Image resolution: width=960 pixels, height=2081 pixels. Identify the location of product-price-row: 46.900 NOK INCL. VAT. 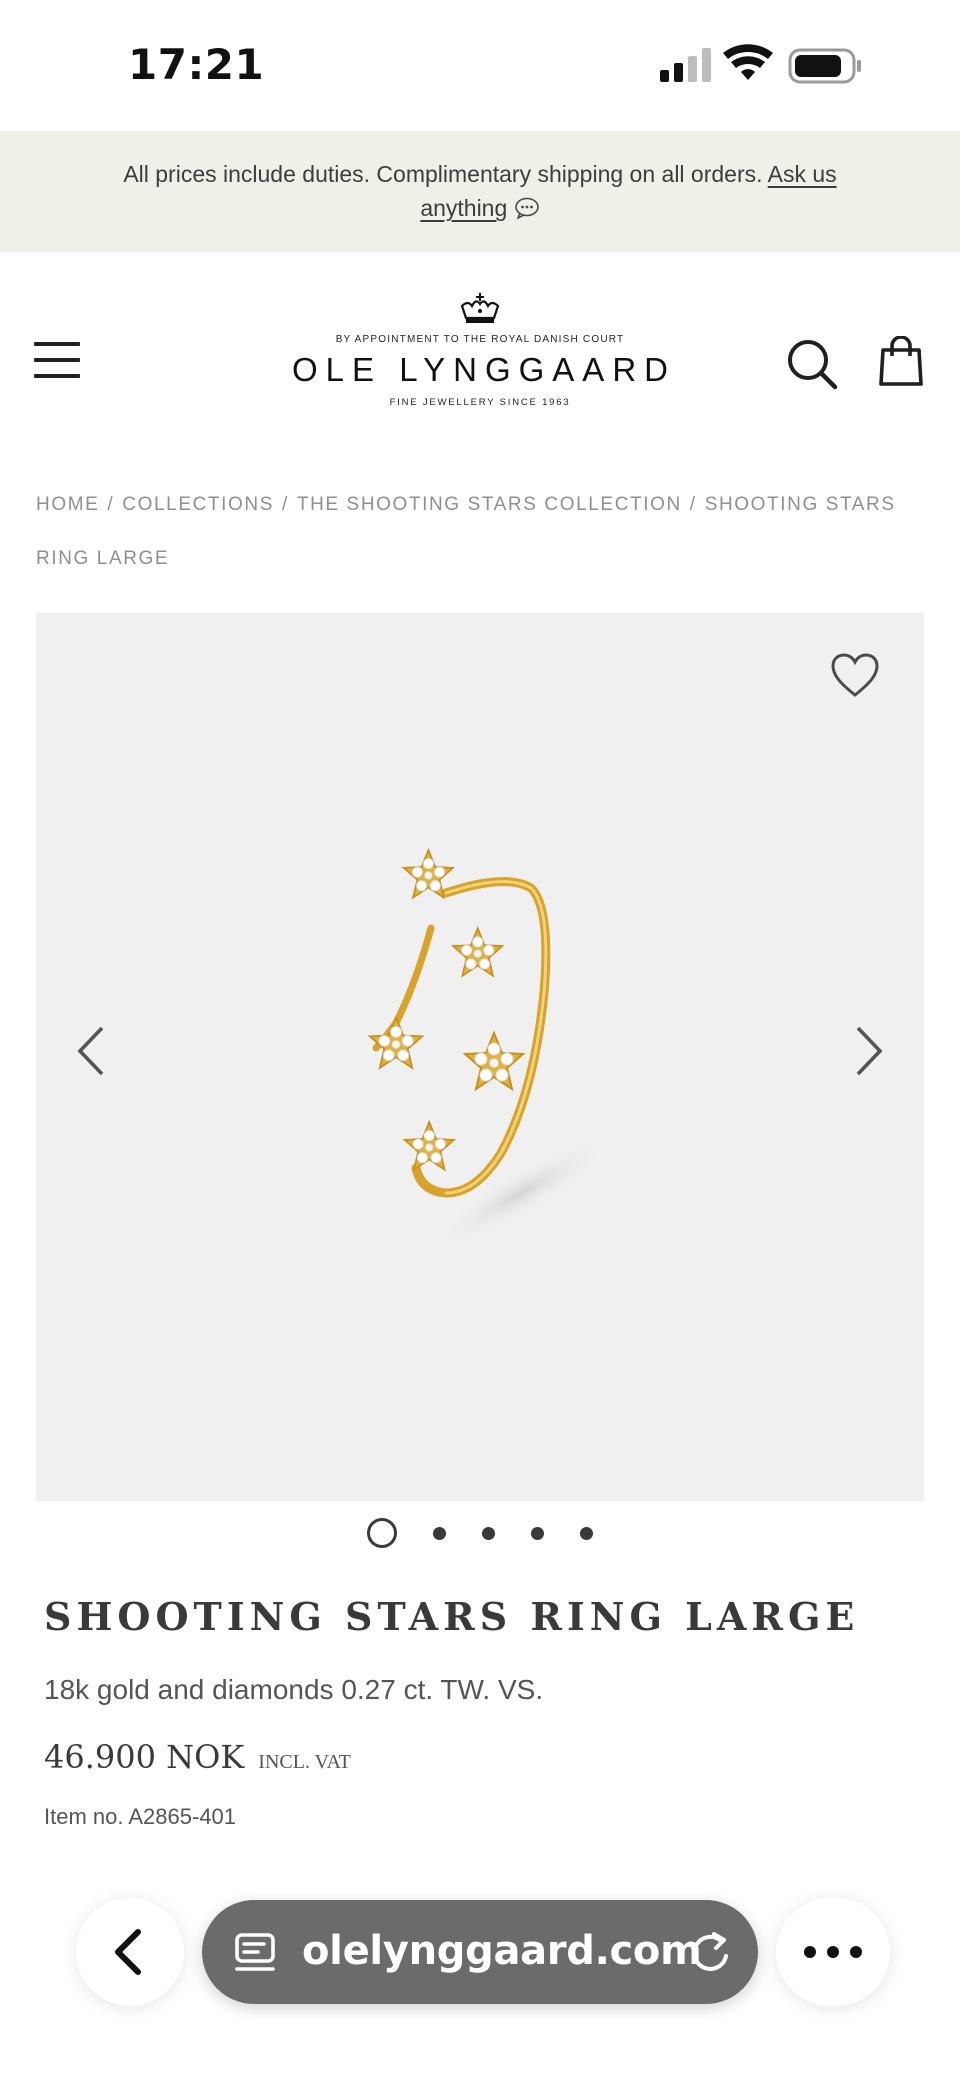
(197, 1757).